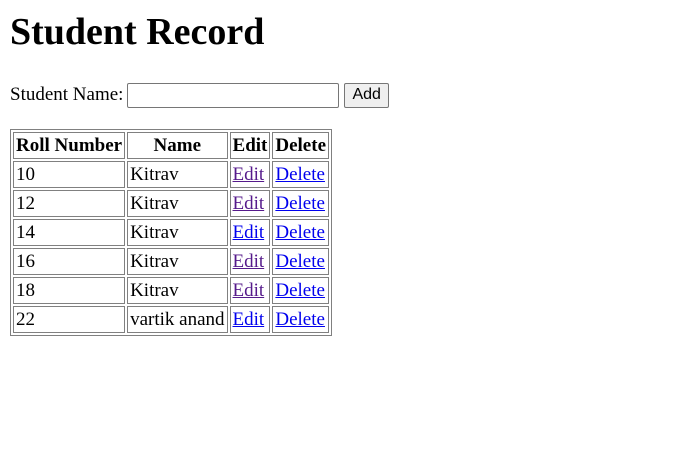  What do you see at coordinates (301, 145) in the screenshot?
I see `header-delete: Delete` at bounding box center [301, 145].